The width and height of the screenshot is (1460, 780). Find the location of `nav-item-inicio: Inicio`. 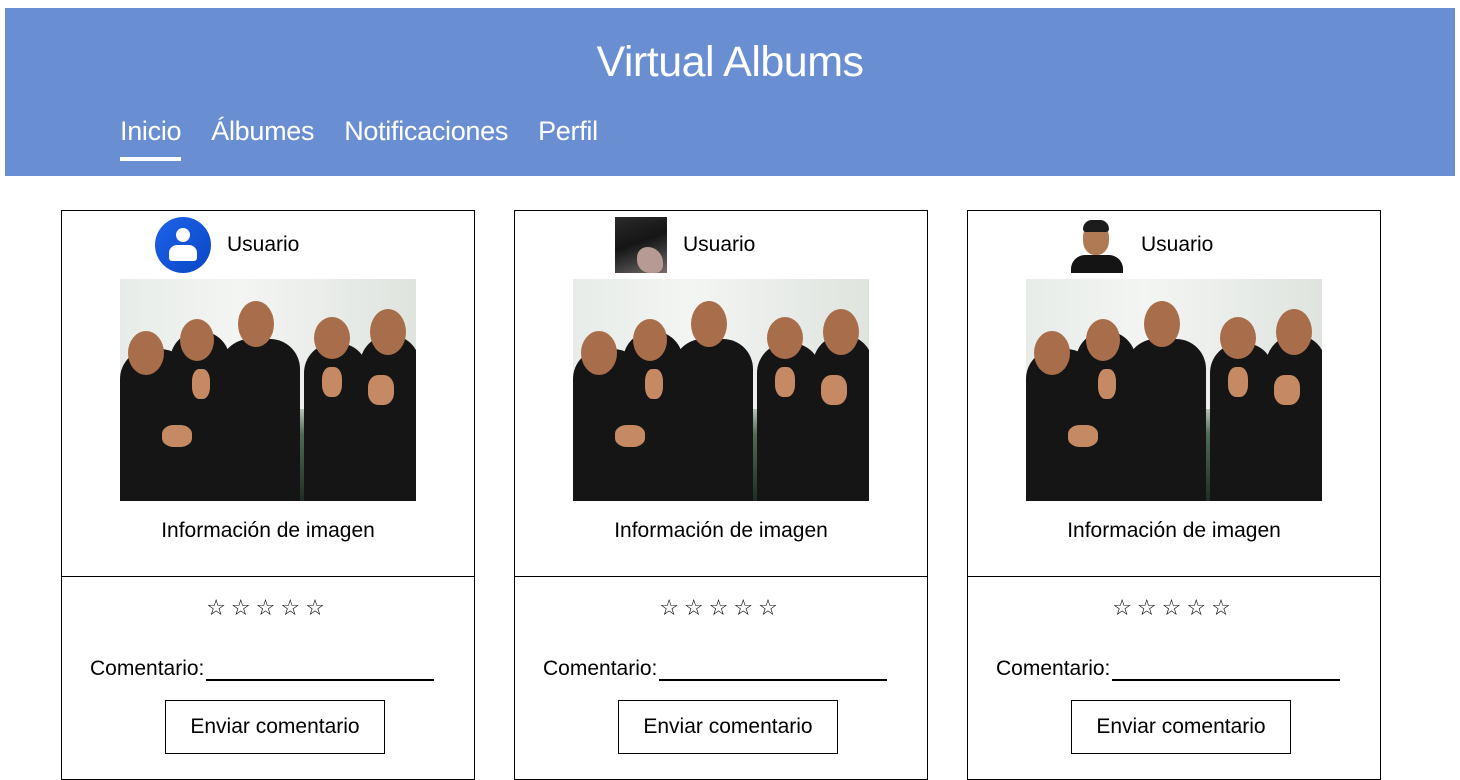

nav-item-inicio: Inicio is located at coordinates (151, 138).